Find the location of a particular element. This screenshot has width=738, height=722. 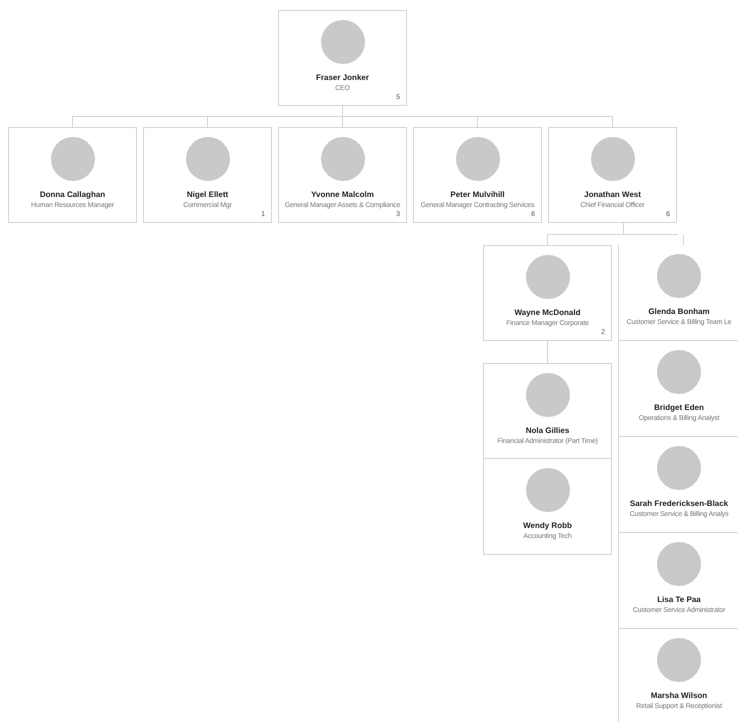

person-name: Donna Callaghan is located at coordinates (73, 194).